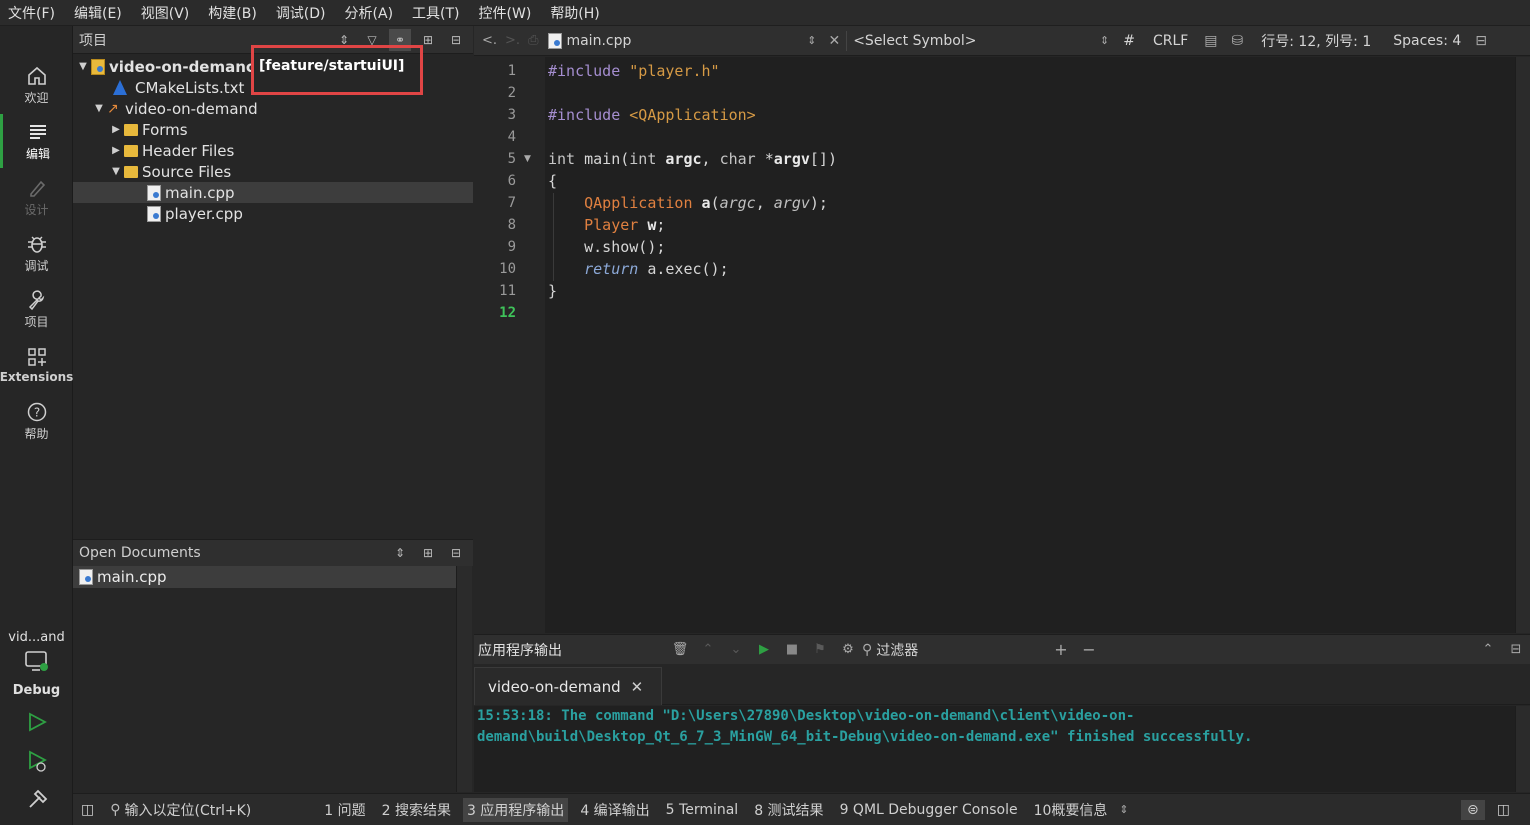 The image size is (1530, 825). I want to click on output-scrollbar, so click(1522, 749).